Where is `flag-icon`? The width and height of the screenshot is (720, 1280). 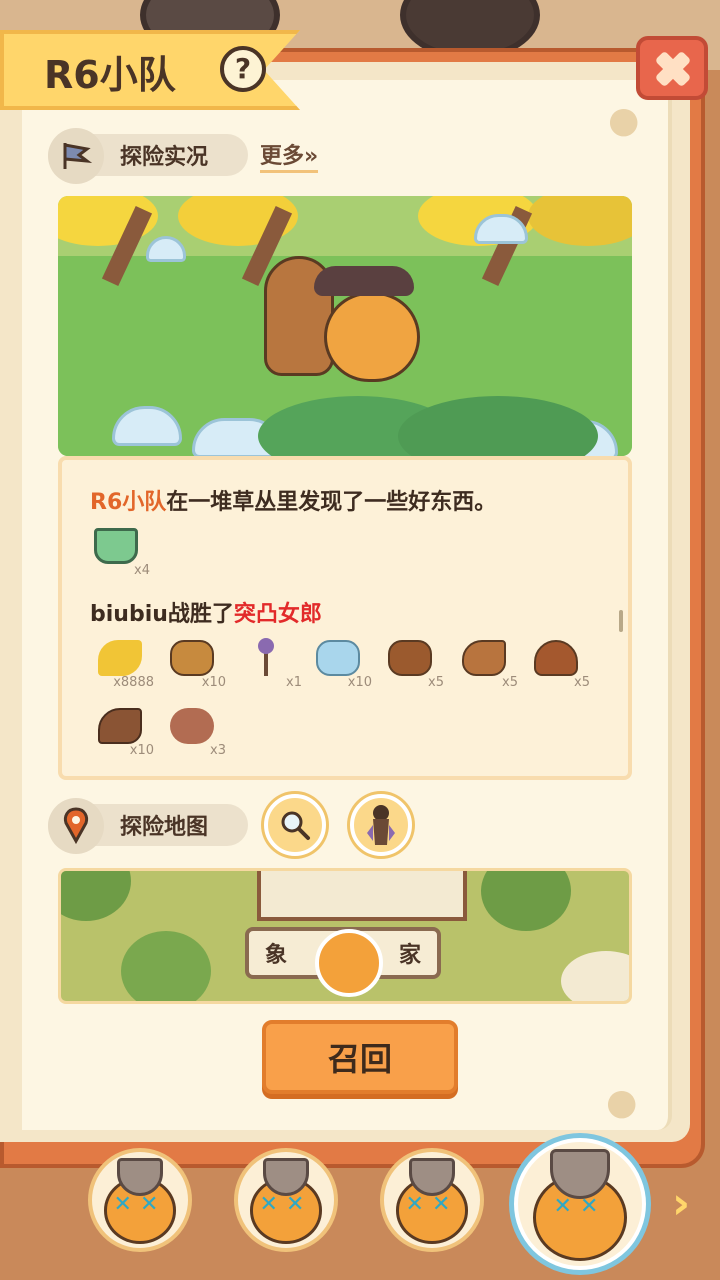
flag-icon is located at coordinates (76, 156).